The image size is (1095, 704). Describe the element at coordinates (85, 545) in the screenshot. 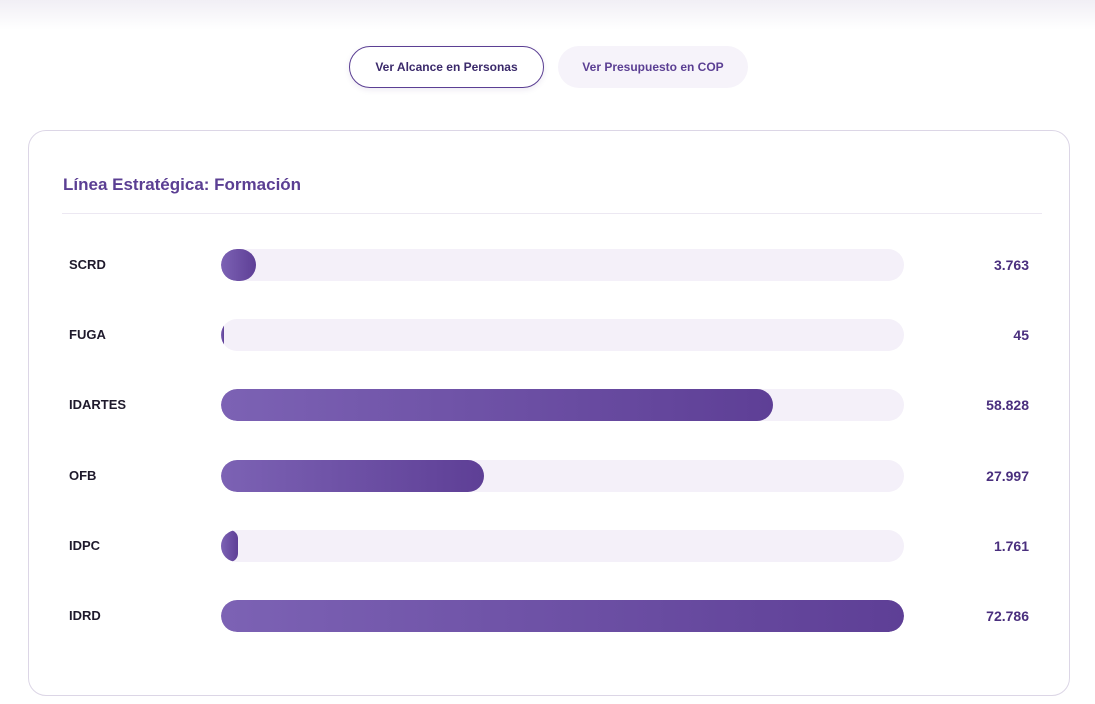

I see `bar-label: IDPC` at that location.